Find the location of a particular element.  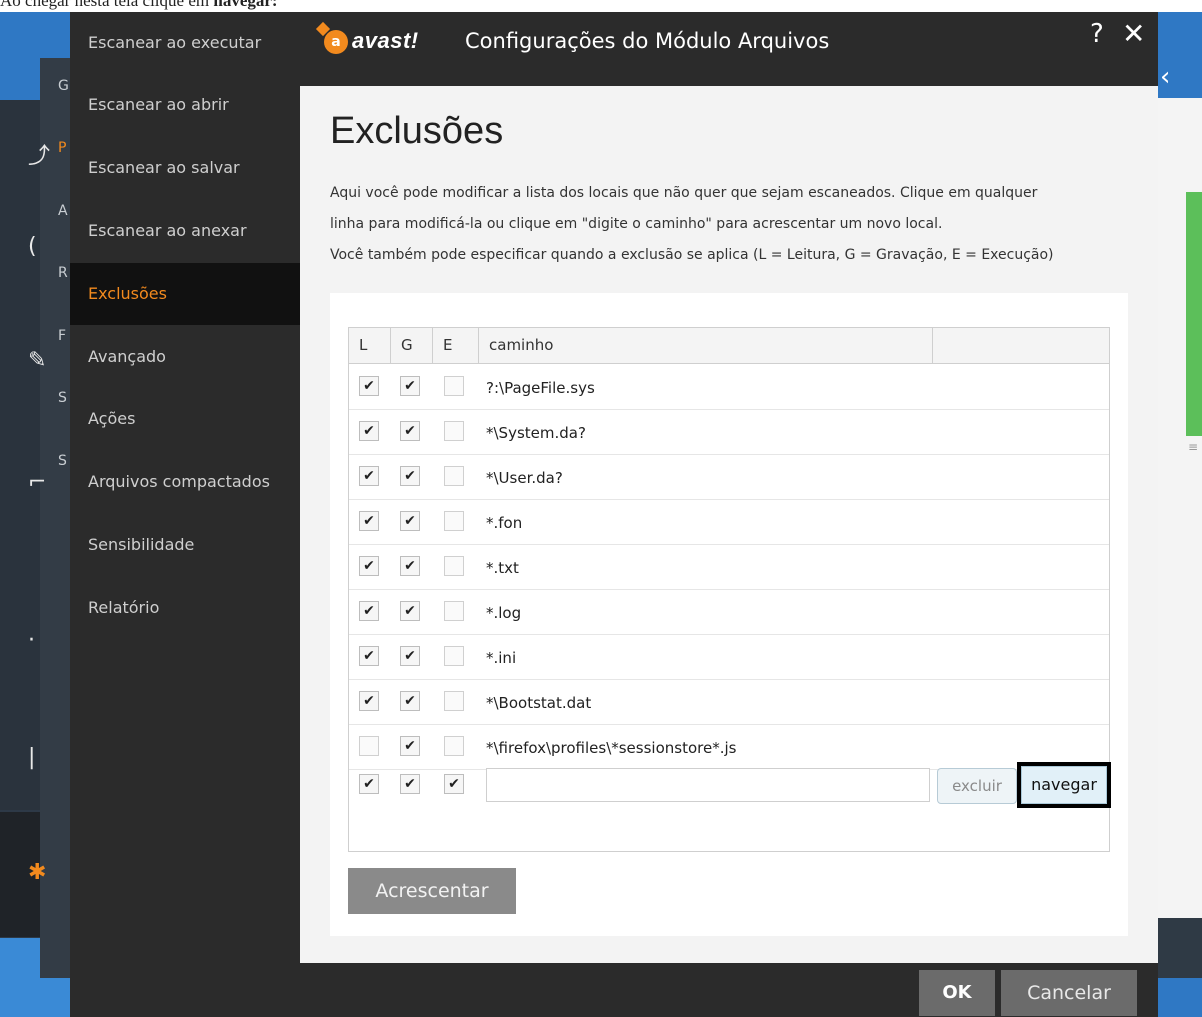

table-row: ✔ ✔ *\User.da? is located at coordinates (729, 477).